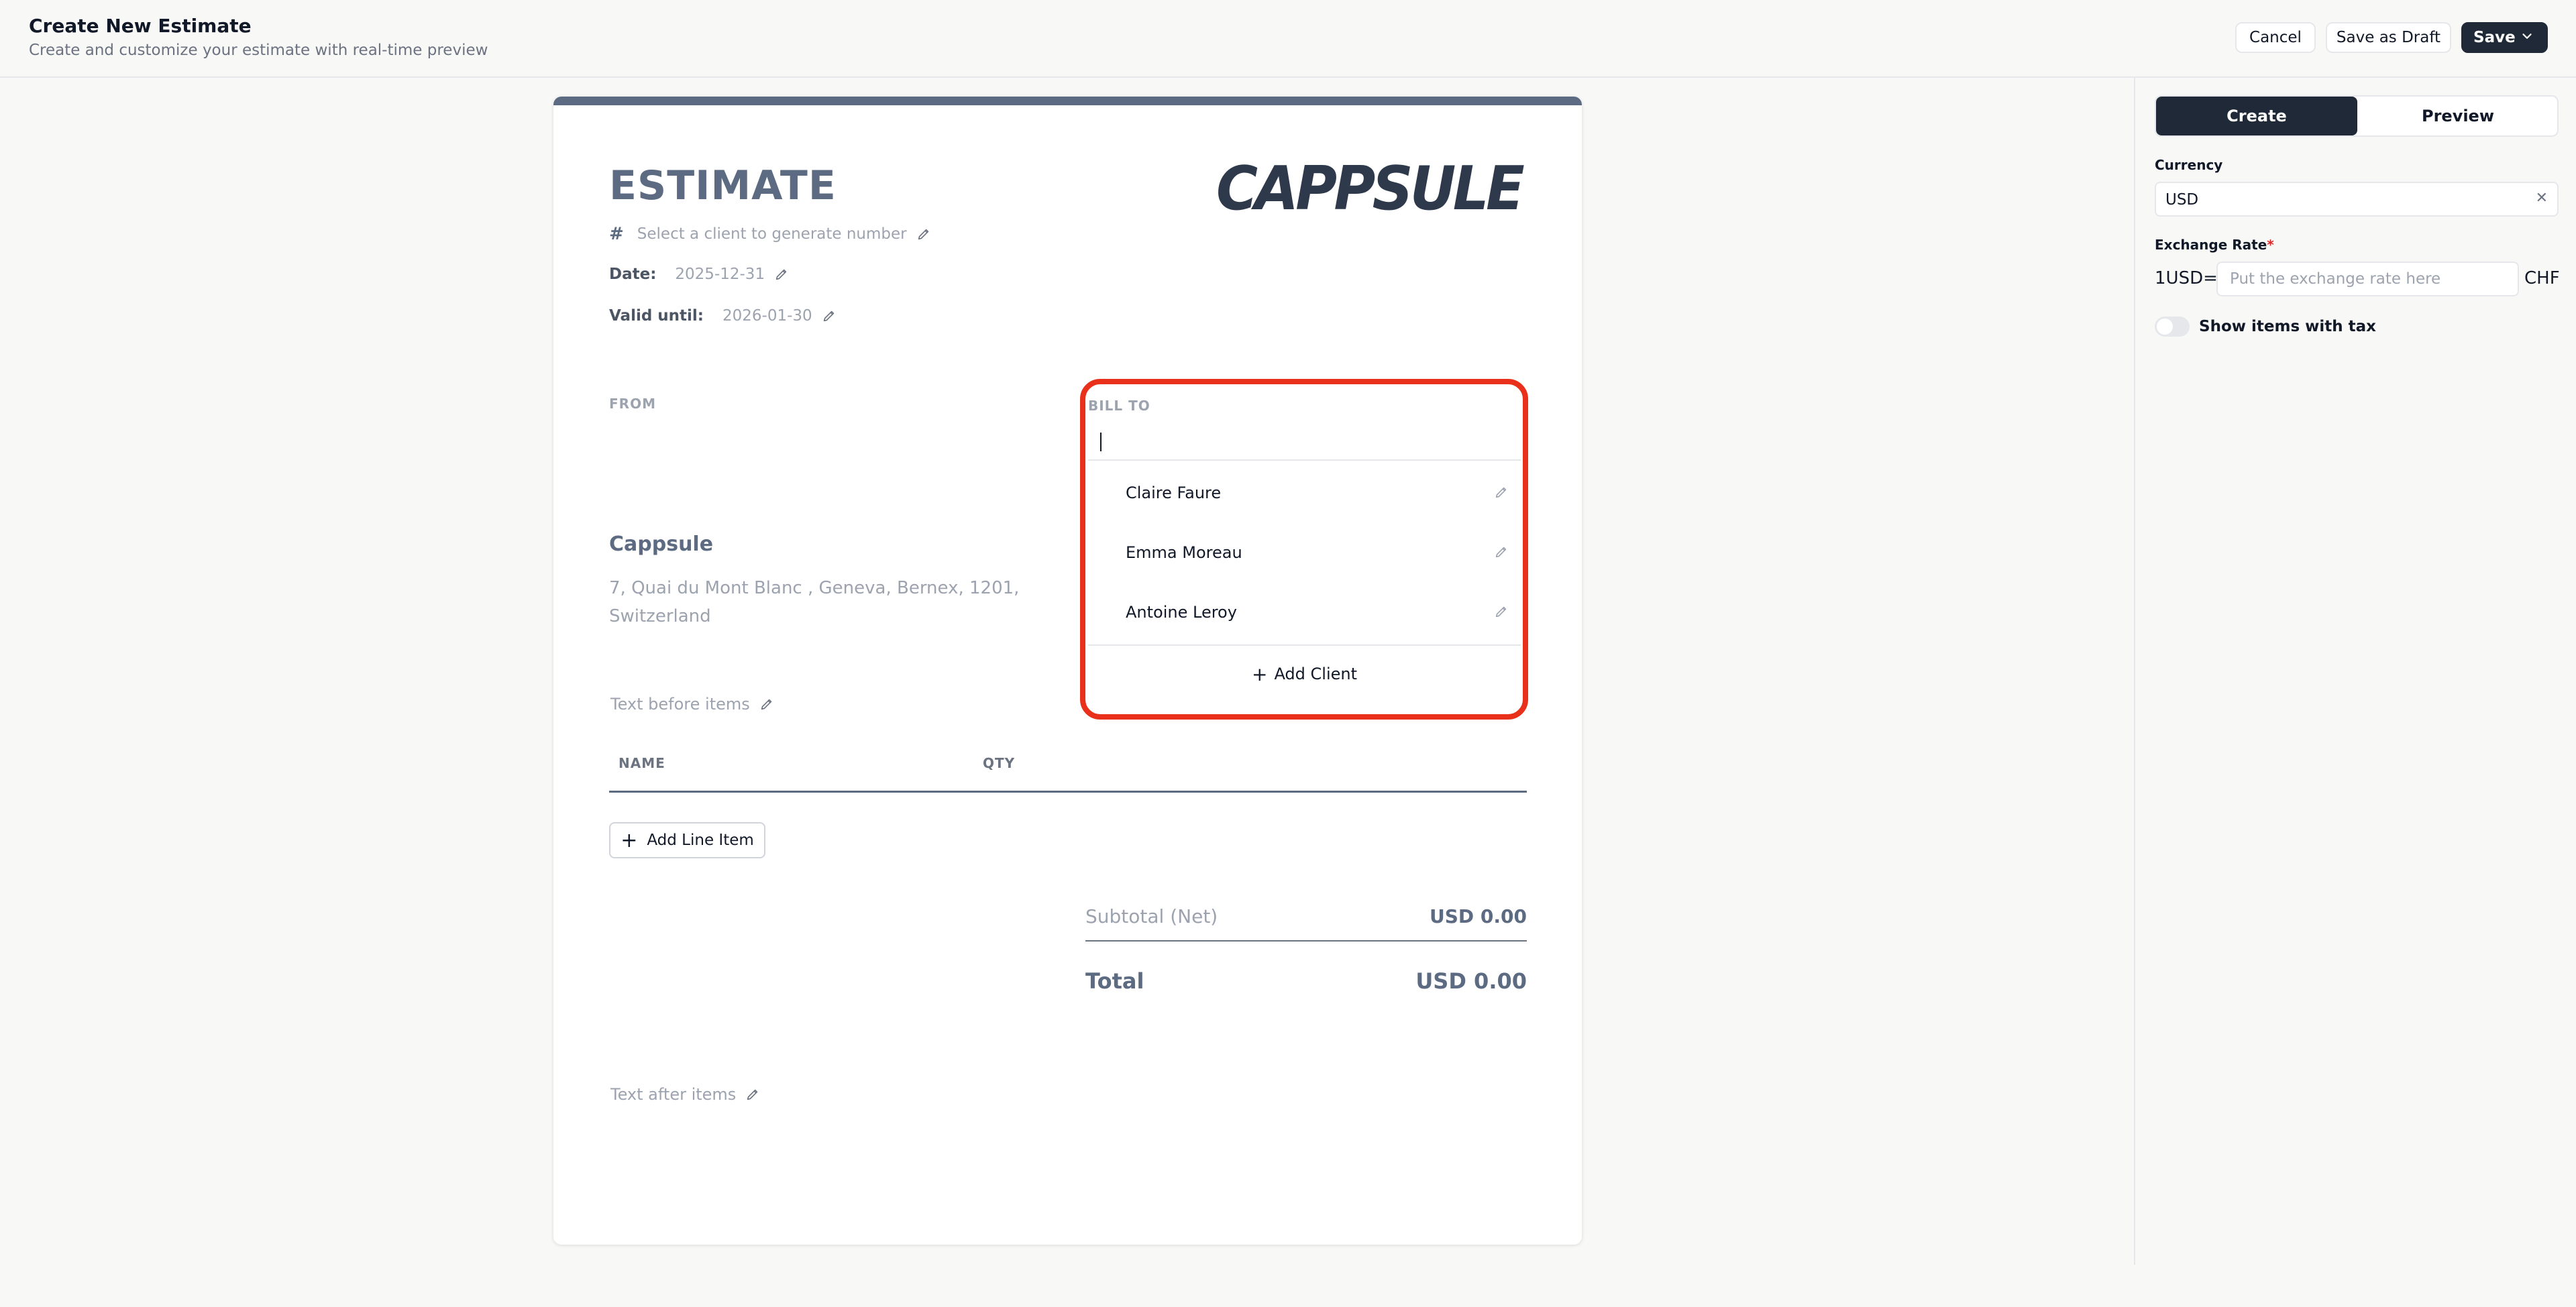 Image resolution: width=2576 pixels, height=1307 pixels. Describe the element at coordinates (1306, 985) in the screenshot. I see `total-row: Total USD 0.00` at that location.